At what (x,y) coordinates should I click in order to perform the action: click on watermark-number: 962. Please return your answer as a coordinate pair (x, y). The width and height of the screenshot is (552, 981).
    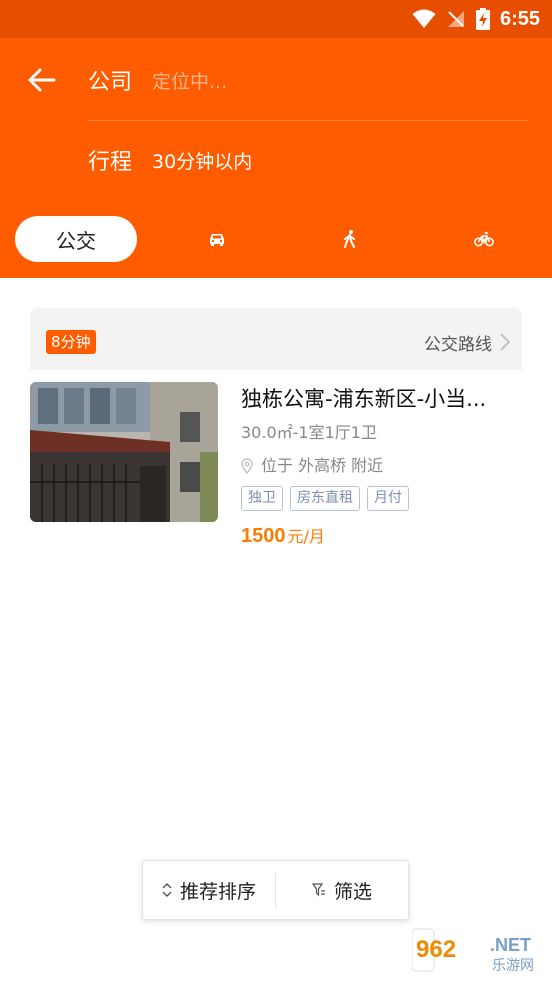
    Looking at the image, I should click on (436, 949).